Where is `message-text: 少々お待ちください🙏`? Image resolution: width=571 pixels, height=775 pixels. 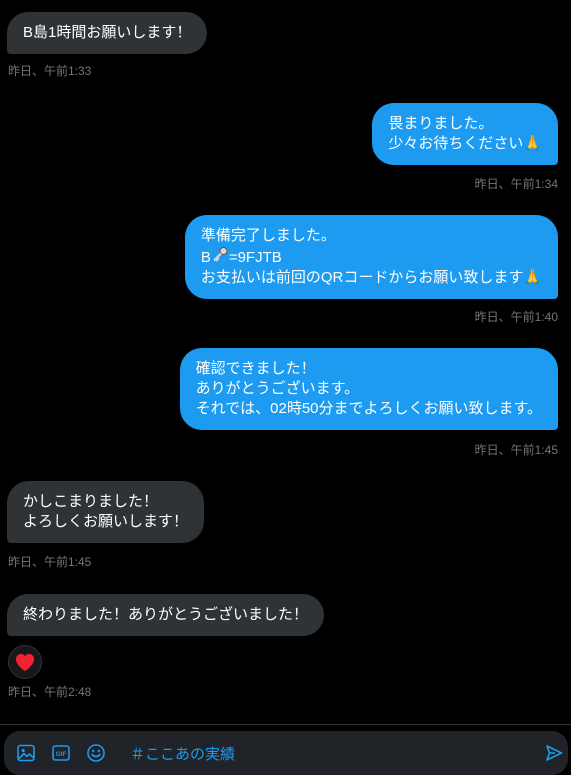 message-text: 少々お待ちください🙏 is located at coordinates (465, 143).